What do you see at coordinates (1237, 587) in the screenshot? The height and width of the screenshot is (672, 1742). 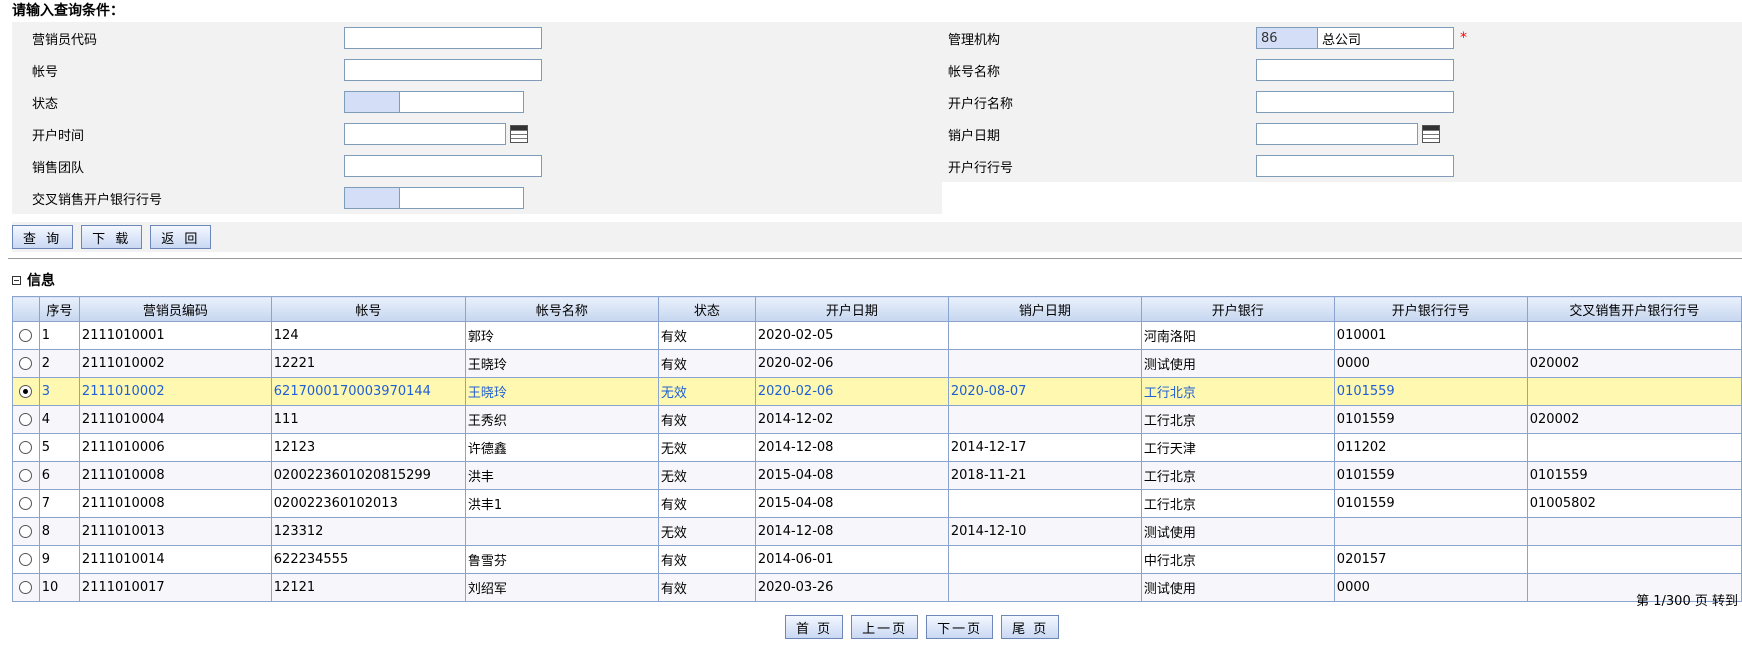 I see `cell-bank: 测试使用` at bounding box center [1237, 587].